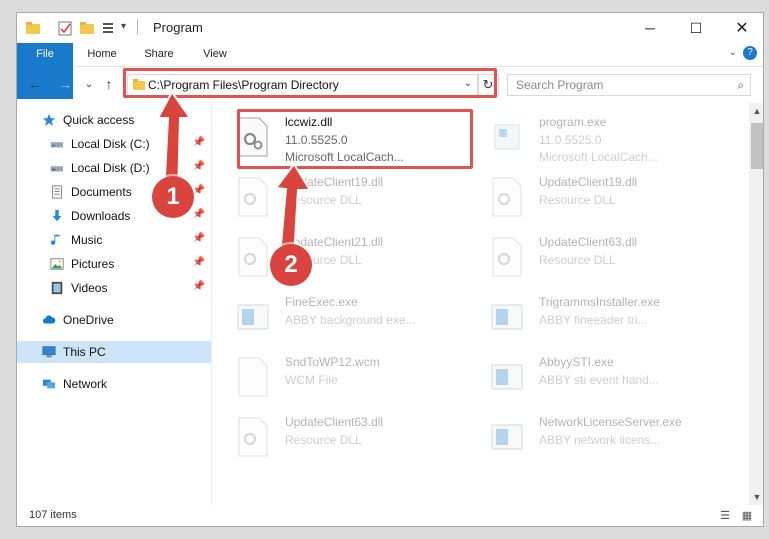 The width and height of the screenshot is (769, 539). What do you see at coordinates (756, 497) in the screenshot?
I see `scroll-down-icon: ▼` at bounding box center [756, 497].